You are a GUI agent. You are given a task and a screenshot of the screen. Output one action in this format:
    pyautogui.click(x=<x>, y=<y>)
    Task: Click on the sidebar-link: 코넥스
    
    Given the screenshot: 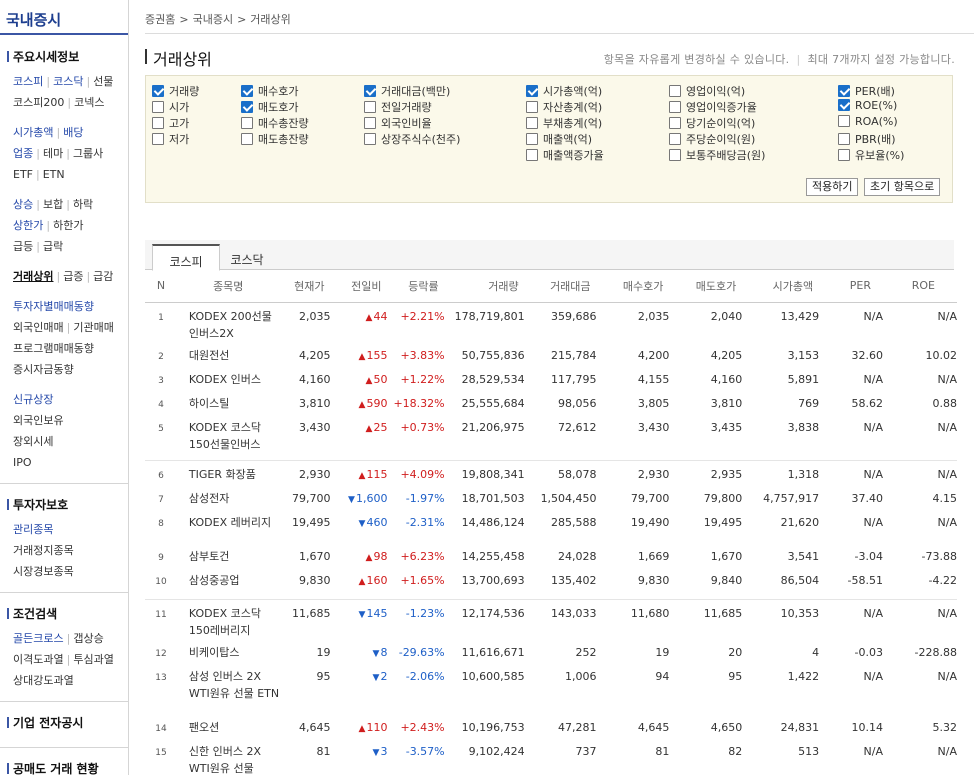 What is the action you would take?
    pyautogui.click(x=89, y=102)
    